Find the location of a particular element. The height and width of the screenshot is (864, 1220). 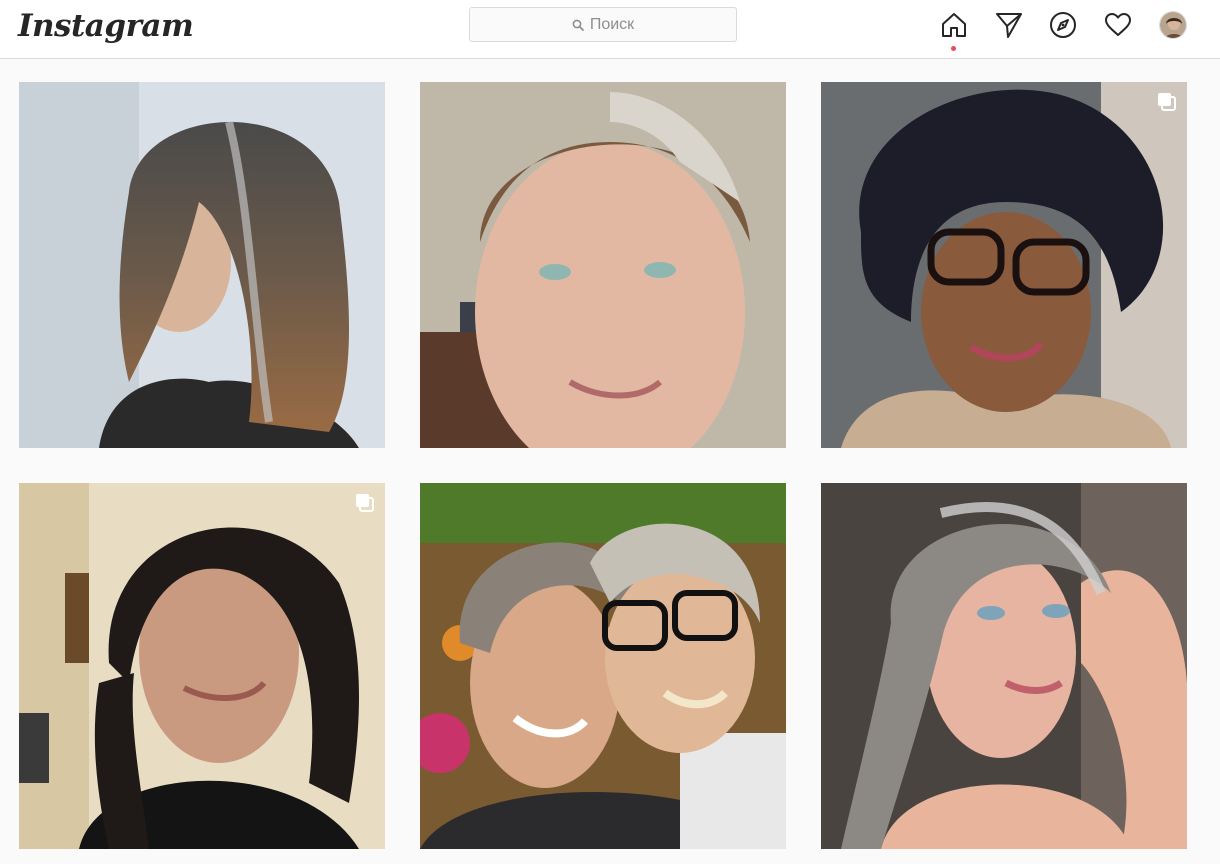

activity-button is located at coordinates (1118, 25).